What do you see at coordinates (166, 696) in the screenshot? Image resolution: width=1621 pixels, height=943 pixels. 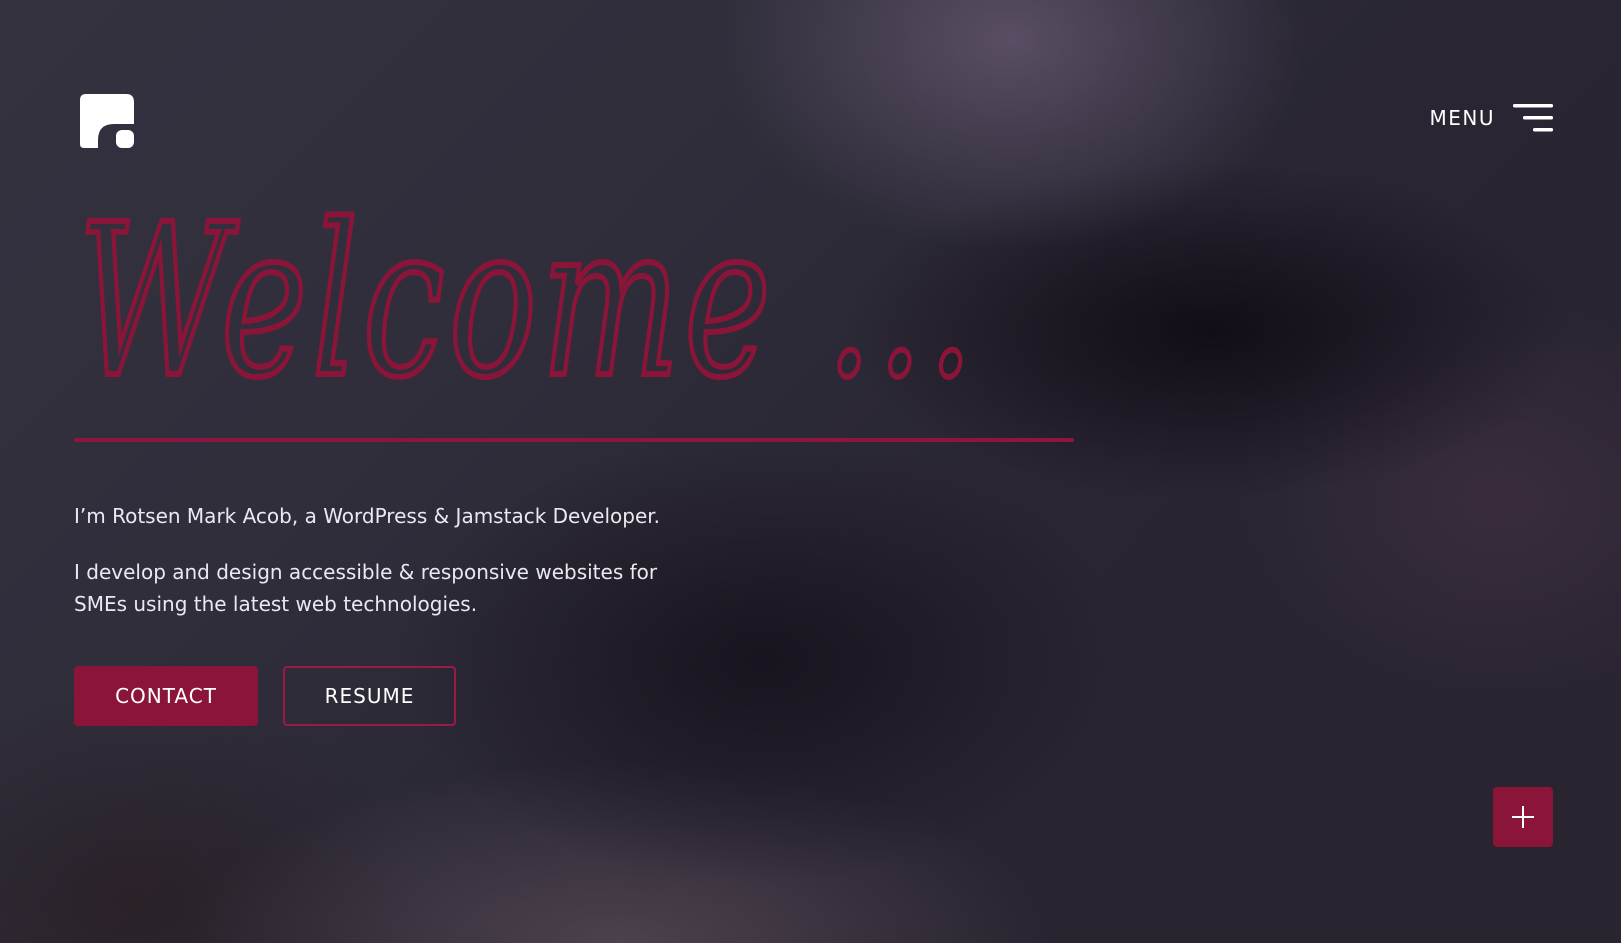 I see `contact-button: CONTACT` at bounding box center [166, 696].